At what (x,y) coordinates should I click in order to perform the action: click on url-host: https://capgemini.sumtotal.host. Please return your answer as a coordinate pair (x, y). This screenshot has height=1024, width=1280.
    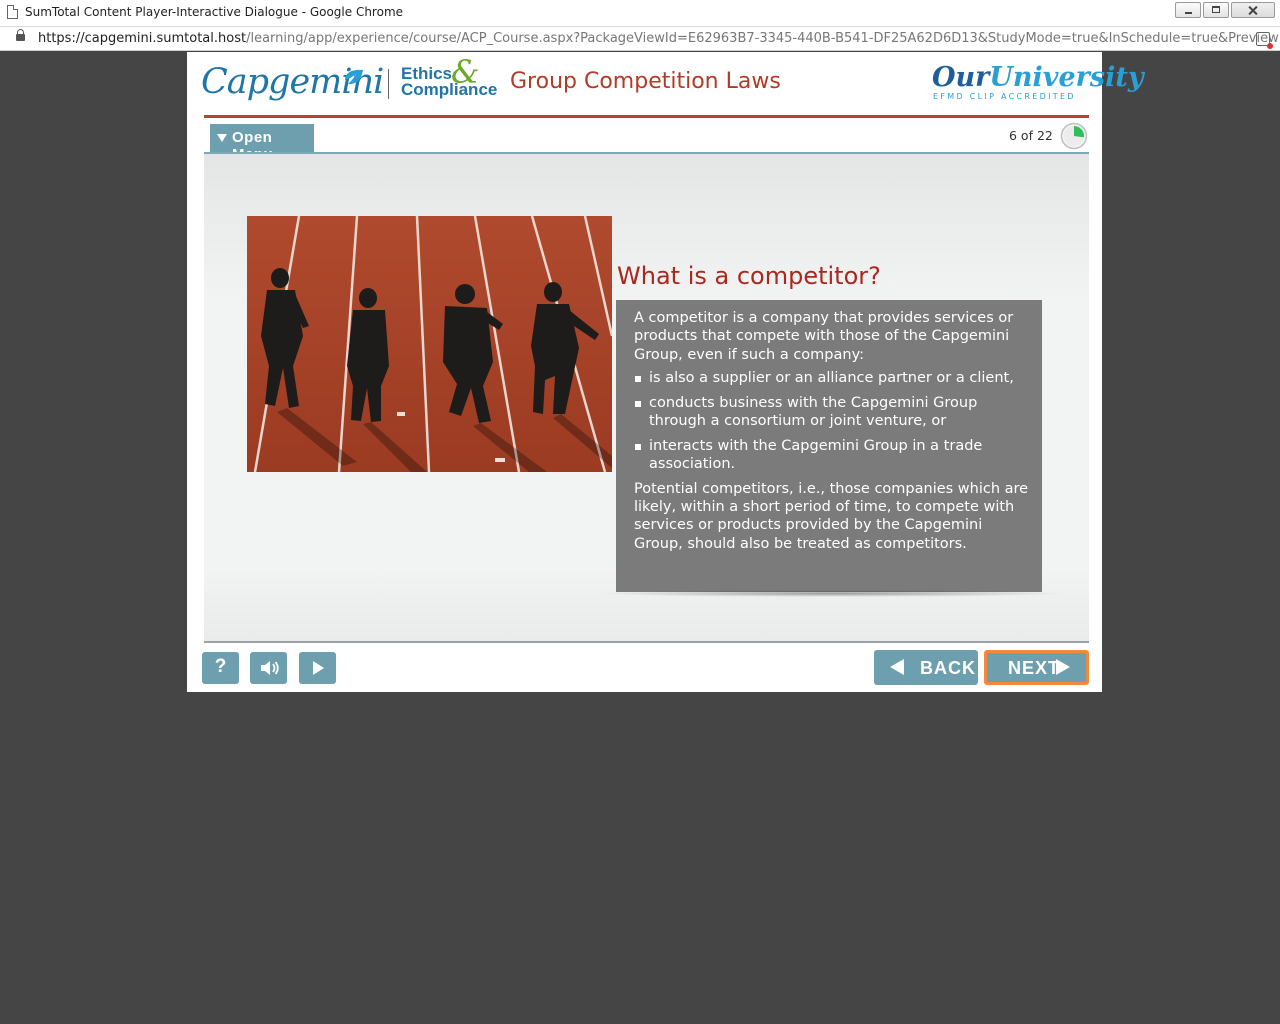
    Looking at the image, I should click on (142, 38).